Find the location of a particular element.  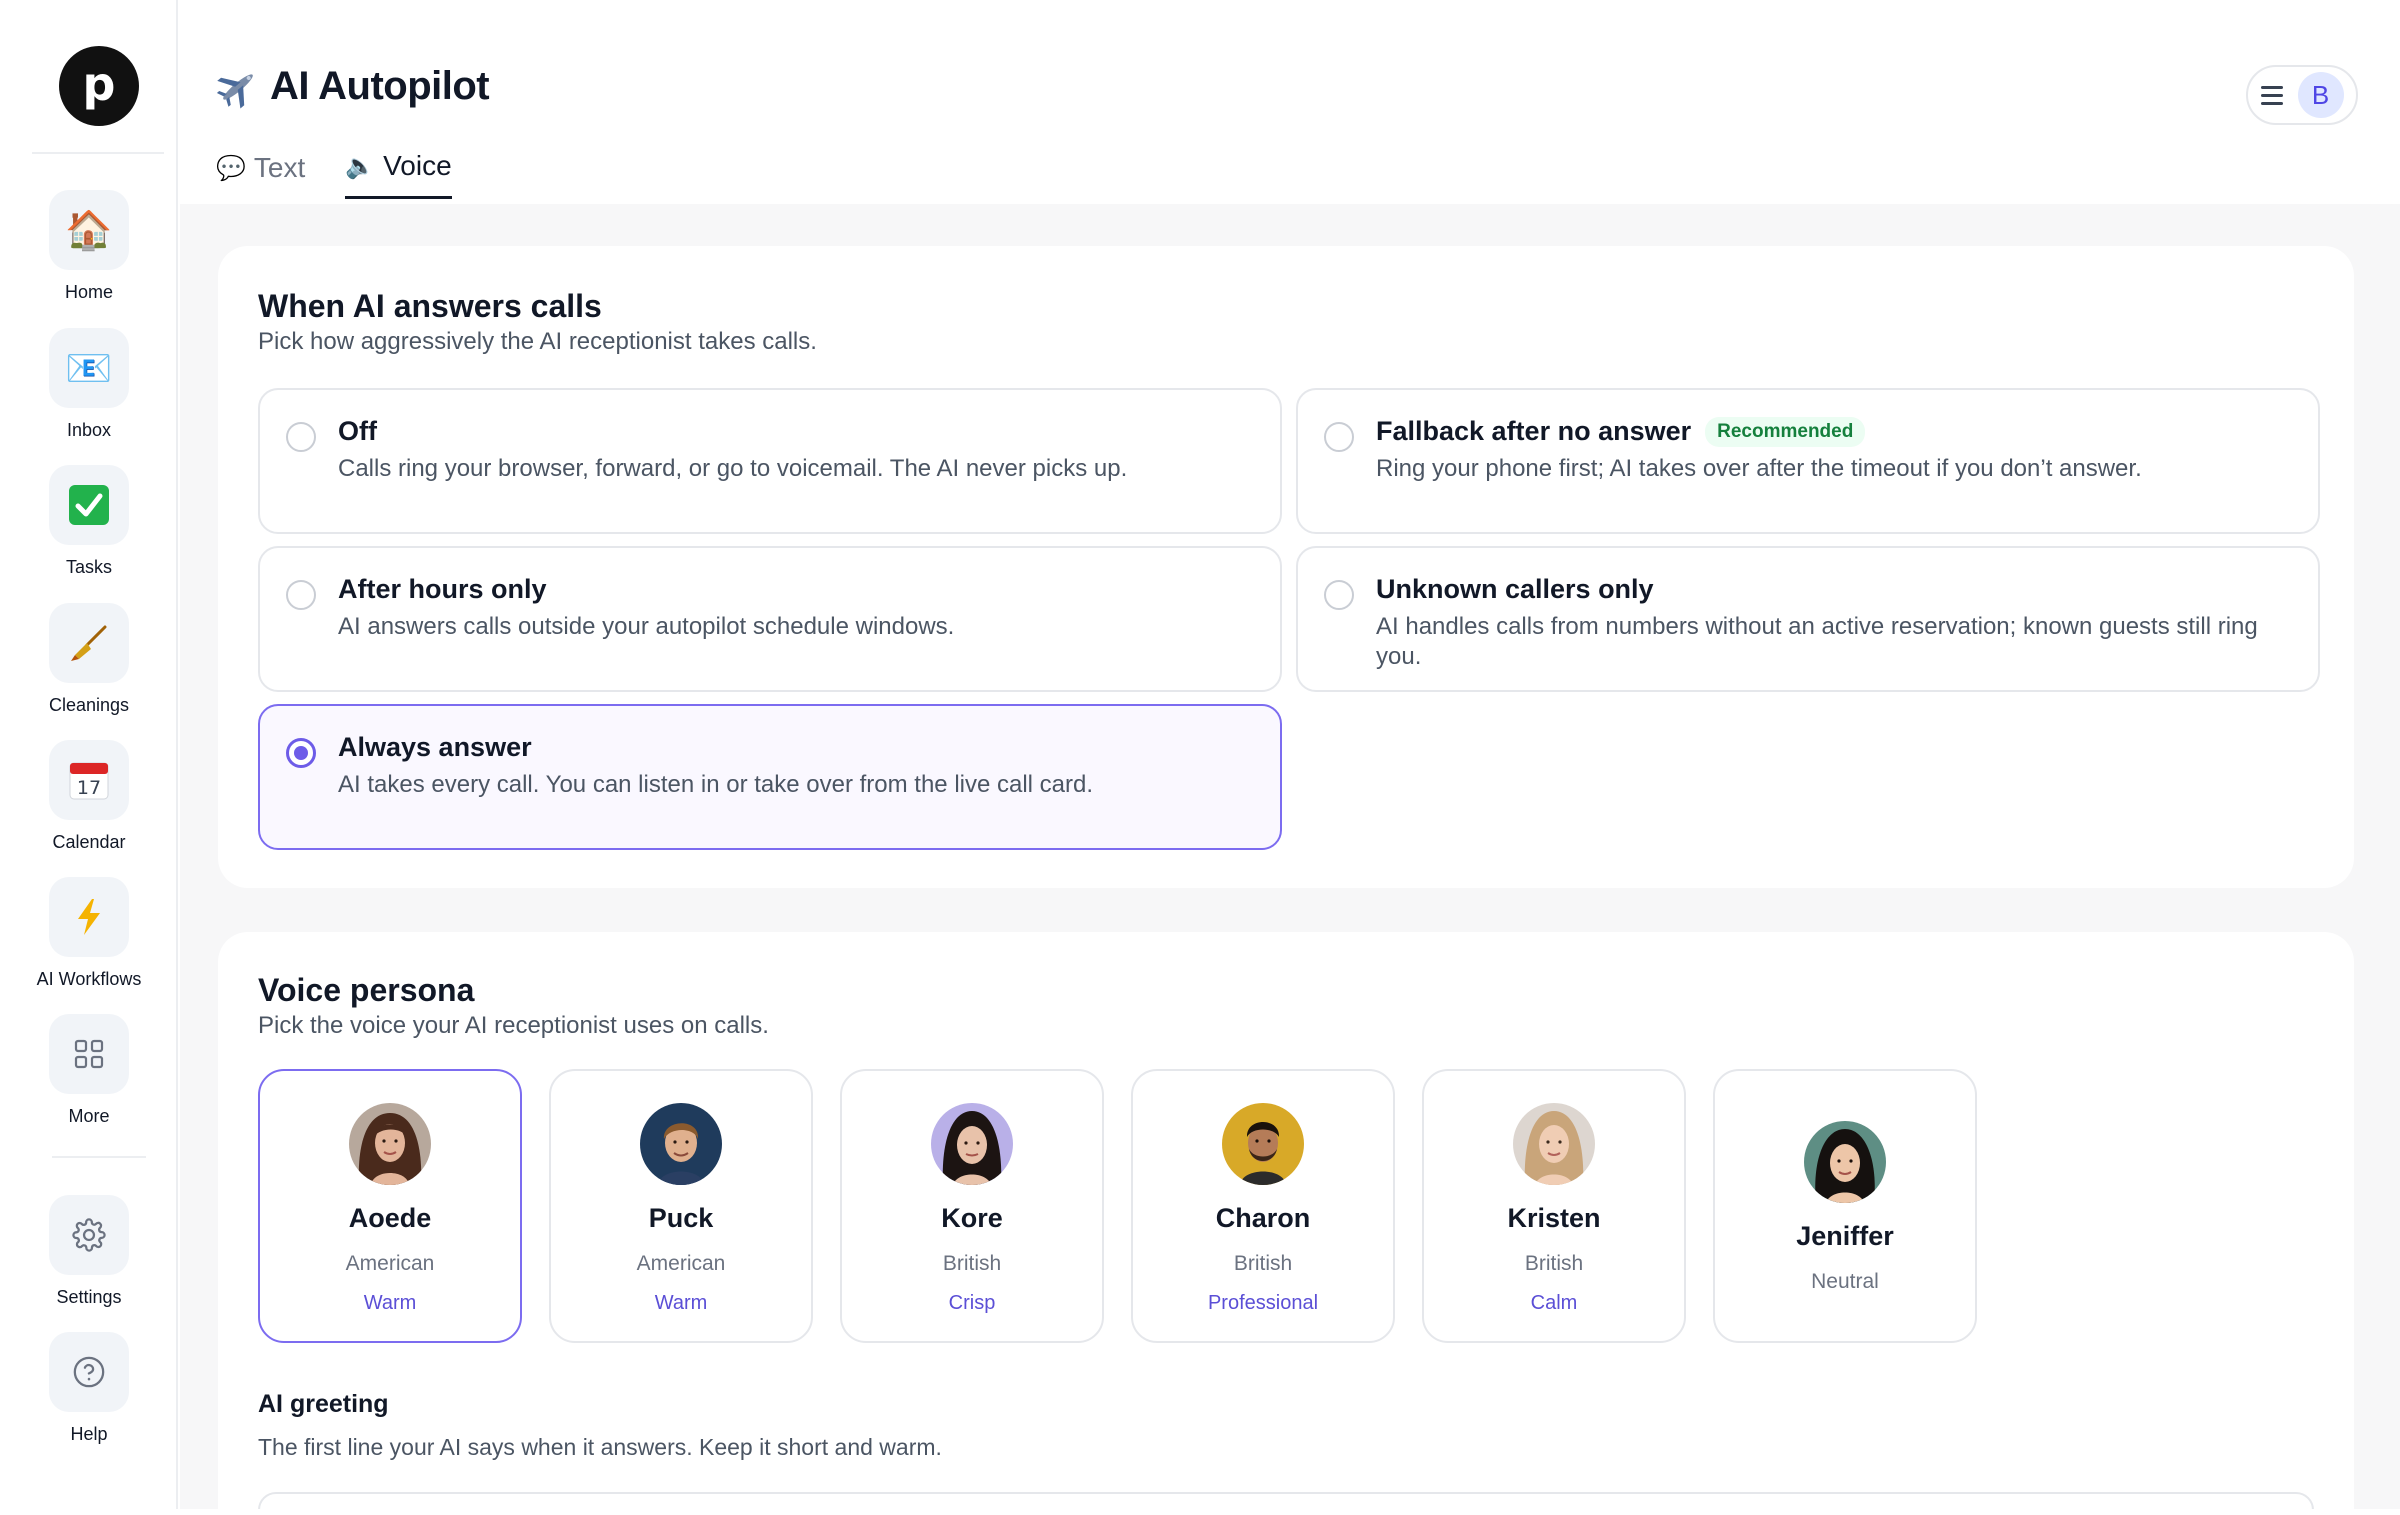

calendar-icon: 17 is located at coordinates (89, 780).